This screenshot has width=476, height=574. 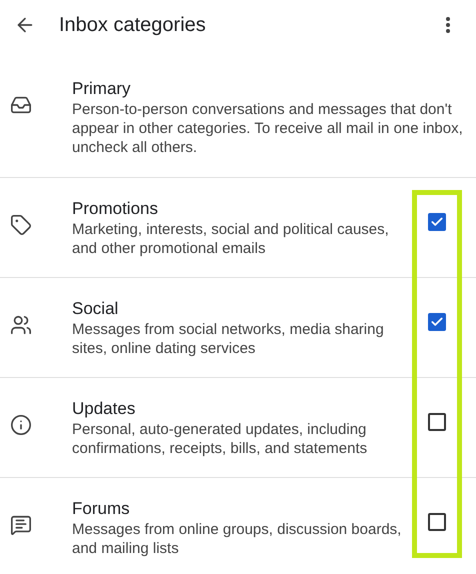 What do you see at coordinates (237, 539) in the screenshot?
I see `category-description: Messages from online groups, discussion boards, and mailing lists` at bounding box center [237, 539].